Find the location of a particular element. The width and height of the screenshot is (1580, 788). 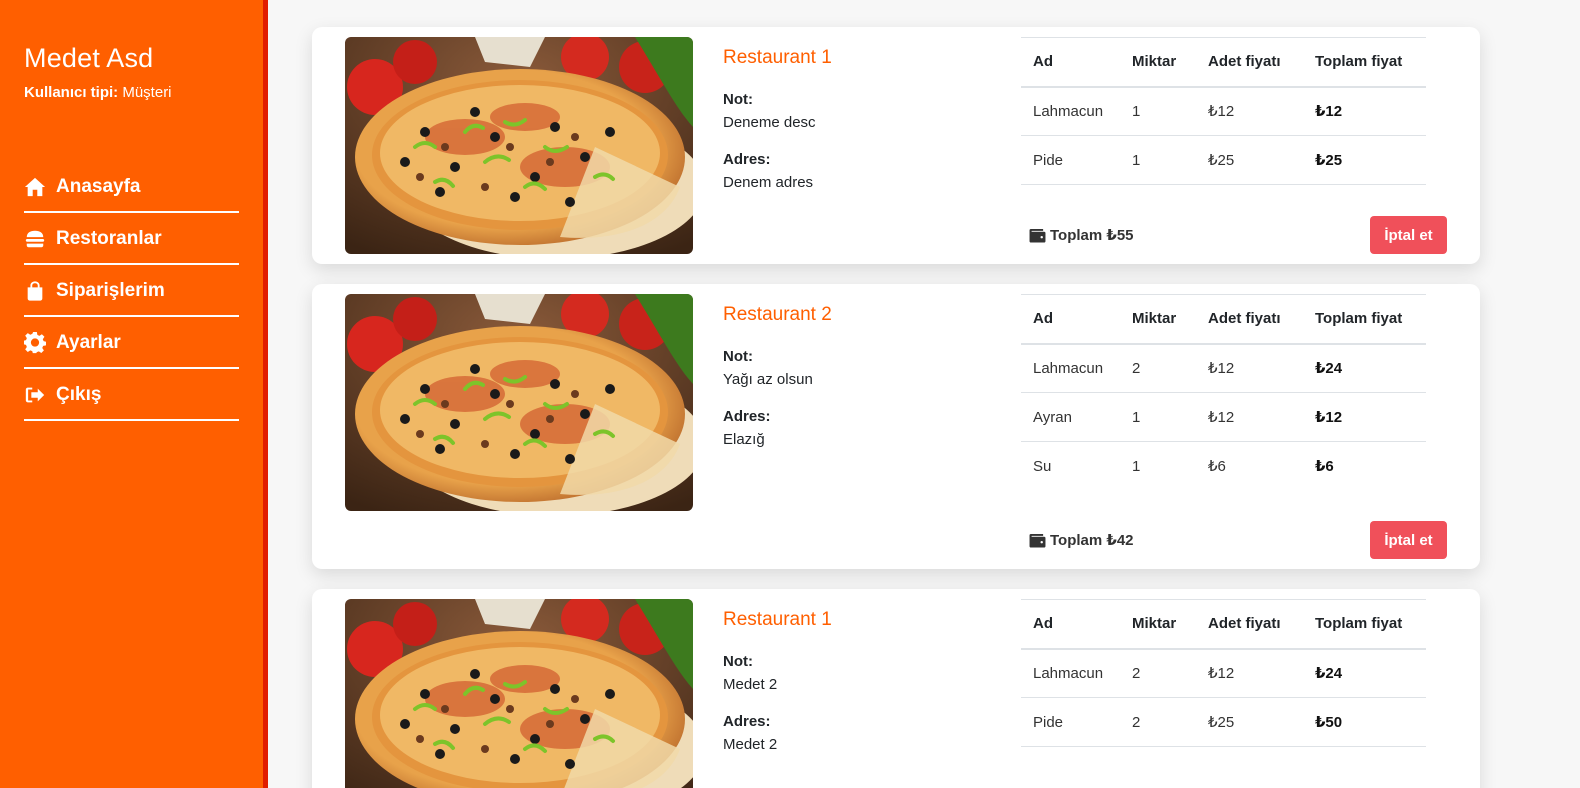

user-type: Kullanıcı tipi: Müşteri is located at coordinates (131, 92).